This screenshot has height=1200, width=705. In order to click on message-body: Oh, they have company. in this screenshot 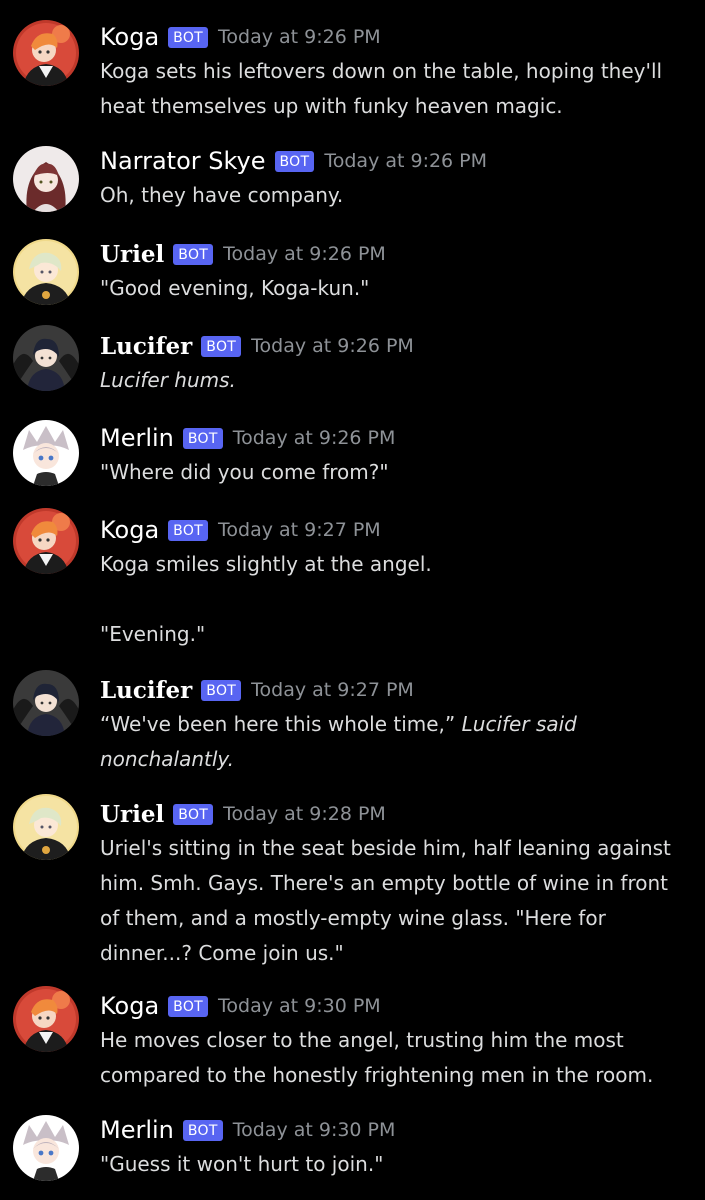, I will do `click(395, 195)`.